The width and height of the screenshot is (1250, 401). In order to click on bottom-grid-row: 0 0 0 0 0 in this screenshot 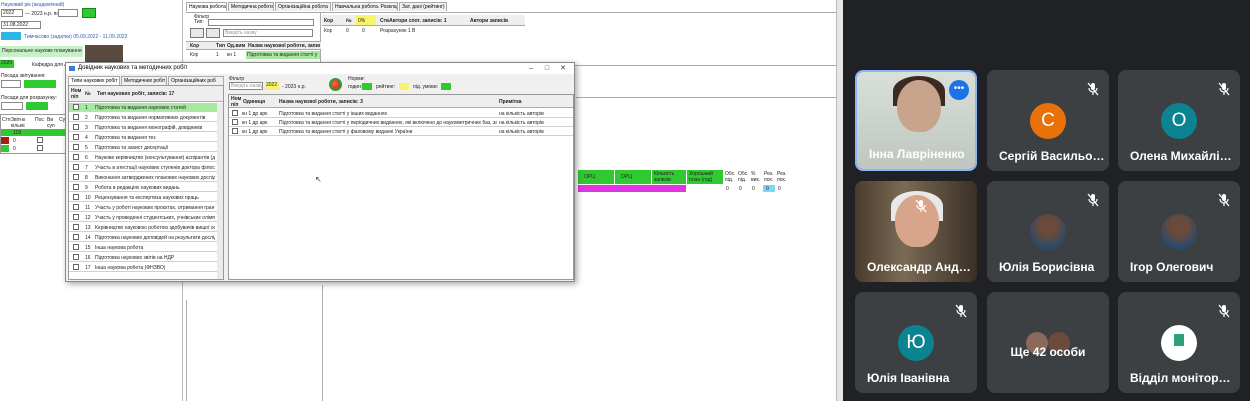, I will do `click(683, 188)`.